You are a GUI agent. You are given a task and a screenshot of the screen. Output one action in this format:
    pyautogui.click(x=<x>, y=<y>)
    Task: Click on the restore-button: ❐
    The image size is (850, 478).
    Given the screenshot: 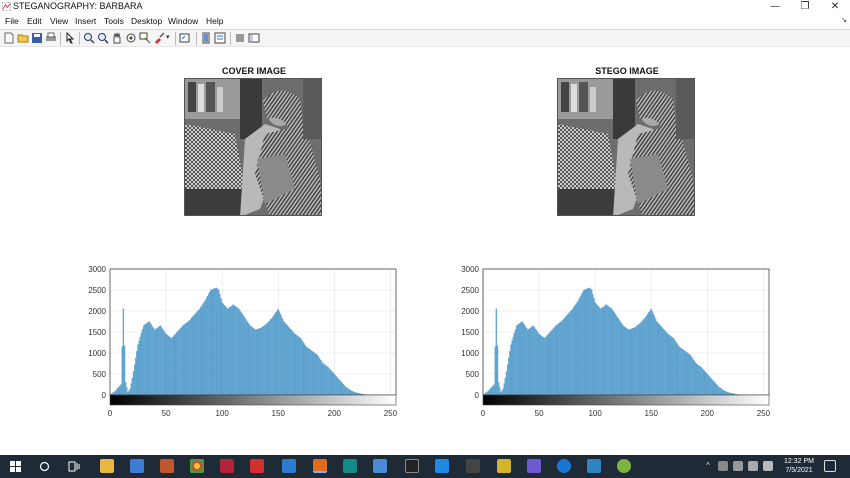 What is the action you would take?
    pyautogui.click(x=805, y=7)
    